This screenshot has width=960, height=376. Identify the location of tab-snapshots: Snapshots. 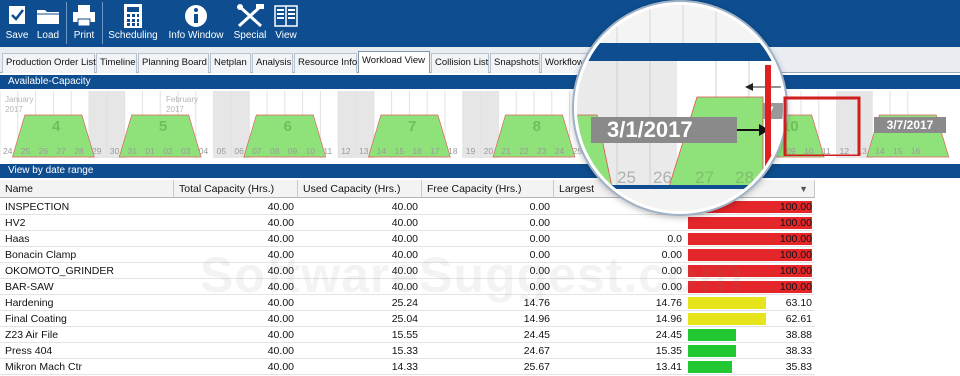
(515, 63).